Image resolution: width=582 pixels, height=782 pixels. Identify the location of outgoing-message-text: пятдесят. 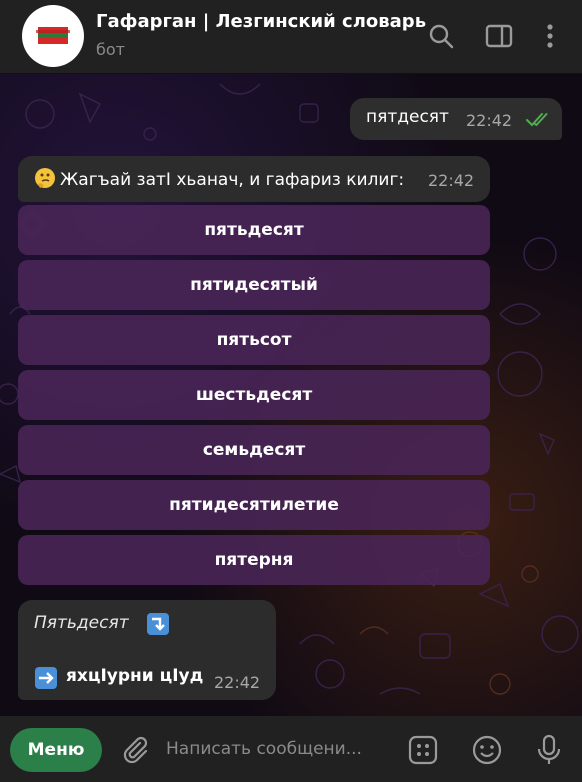
(407, 117).